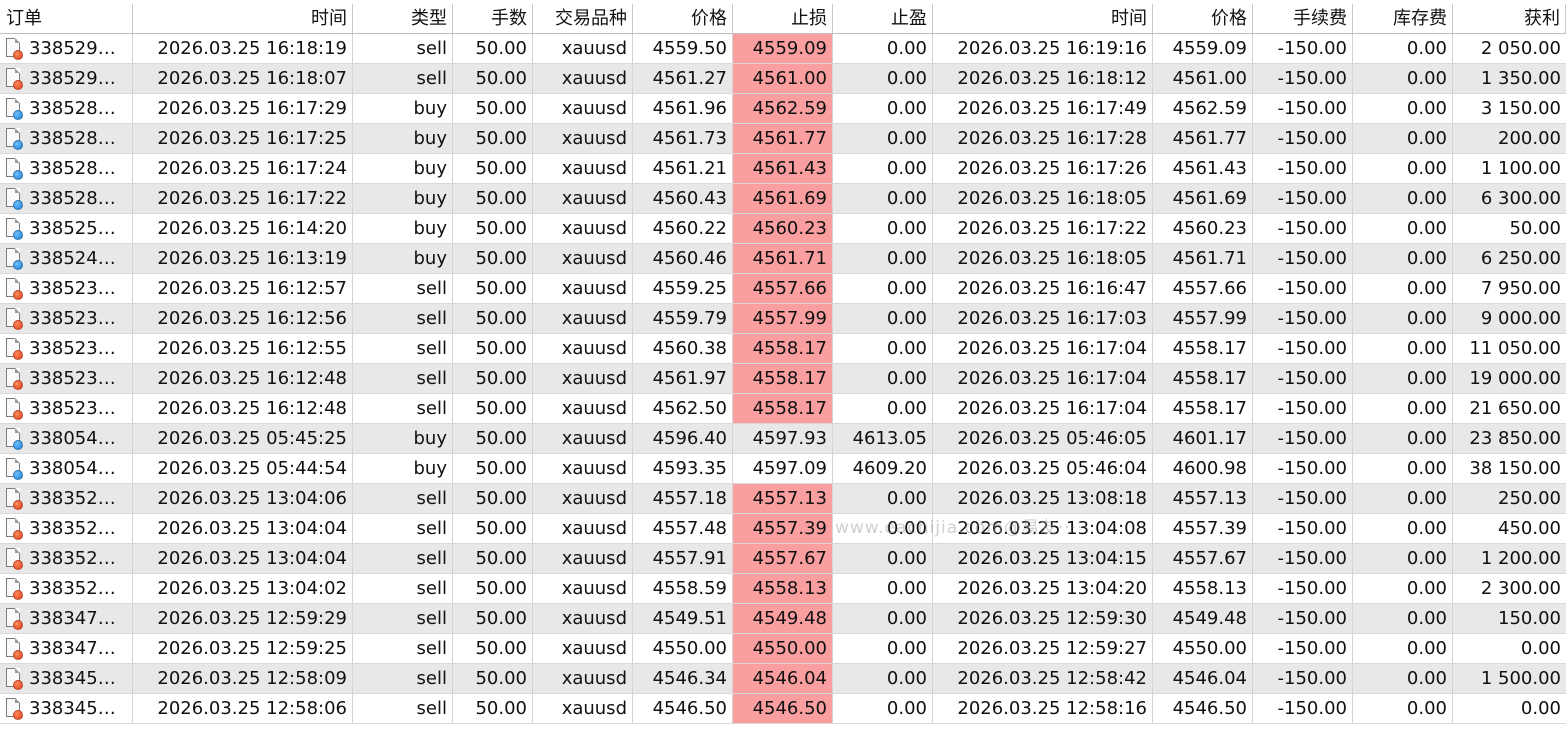 This screenshot has width=1566, height=729. I want to click on column-header-commission: 手续费, so click(1303, 19).